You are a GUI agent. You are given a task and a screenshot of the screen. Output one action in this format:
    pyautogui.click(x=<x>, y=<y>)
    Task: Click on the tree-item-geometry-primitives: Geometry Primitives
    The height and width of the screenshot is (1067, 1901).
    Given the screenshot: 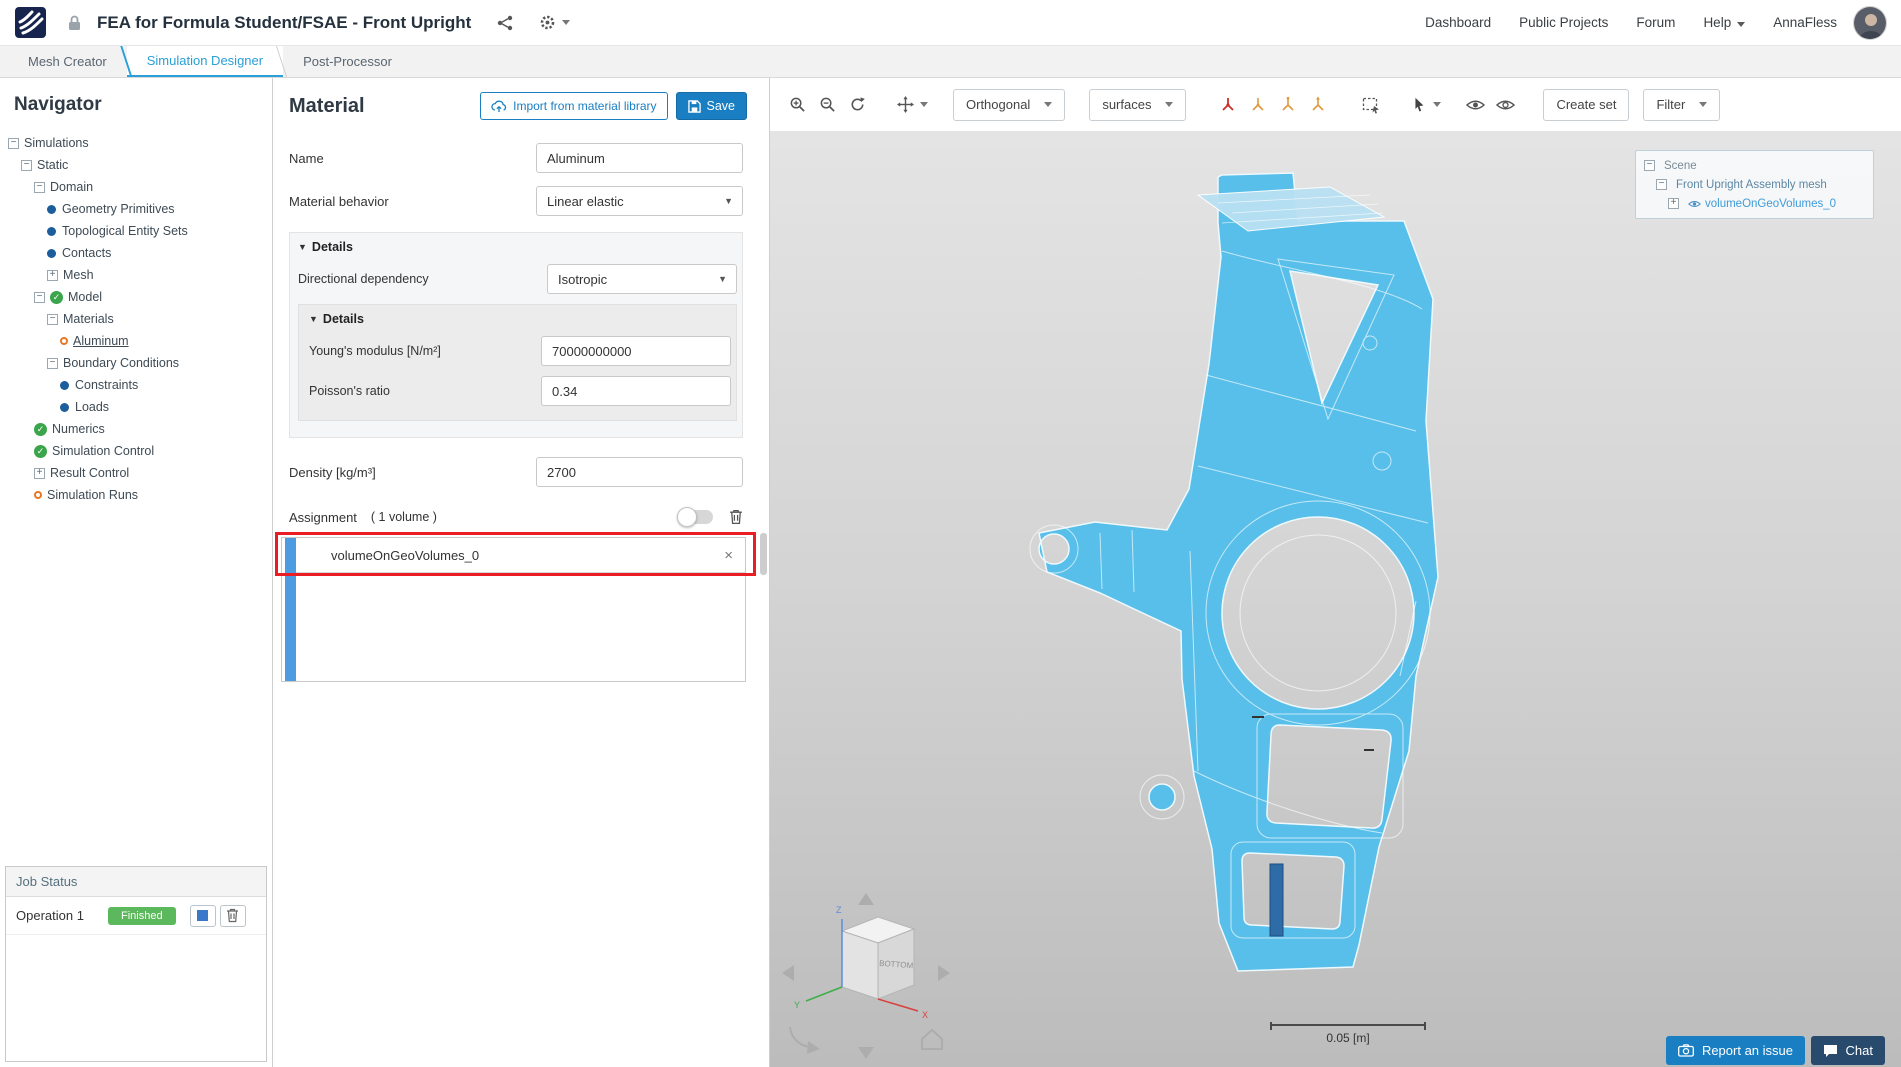 What is the action you would take?
    pyautogui.click(x=136, y=209)
    